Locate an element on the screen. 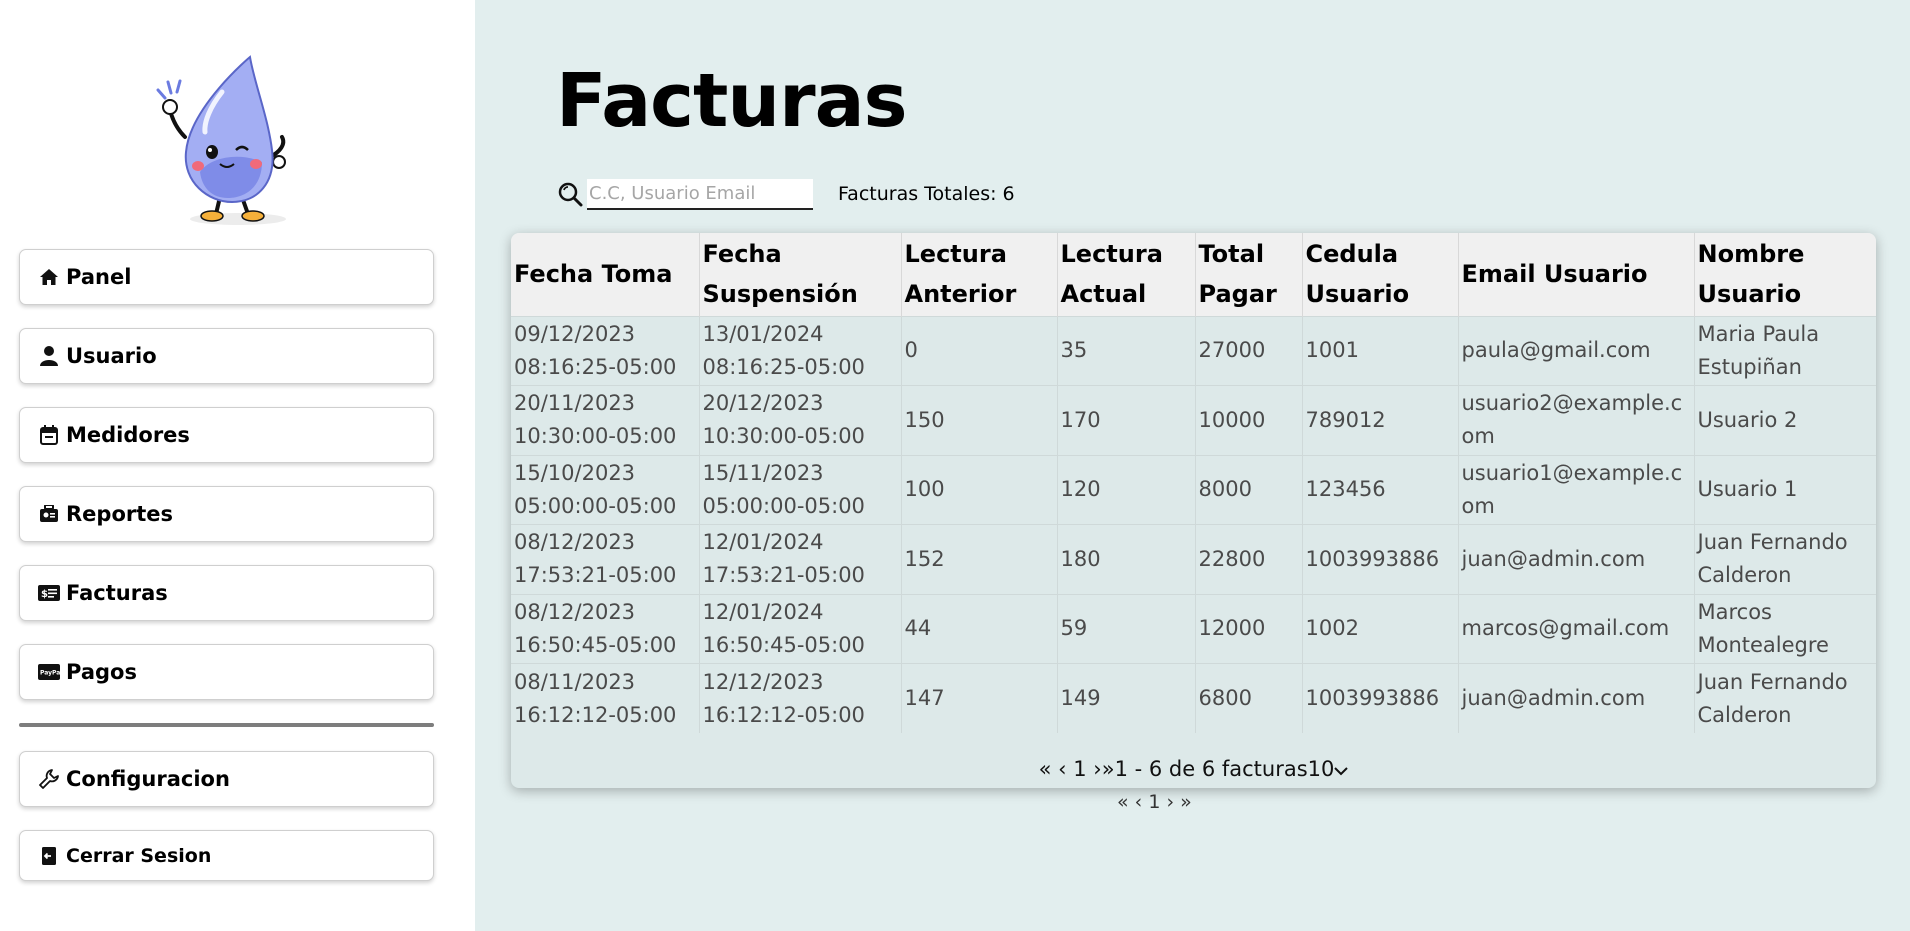 Image resolution: width=1910 pixels, height=931 pixels. sidebar-item-label: Facturas is located at coordinates (117, 593).